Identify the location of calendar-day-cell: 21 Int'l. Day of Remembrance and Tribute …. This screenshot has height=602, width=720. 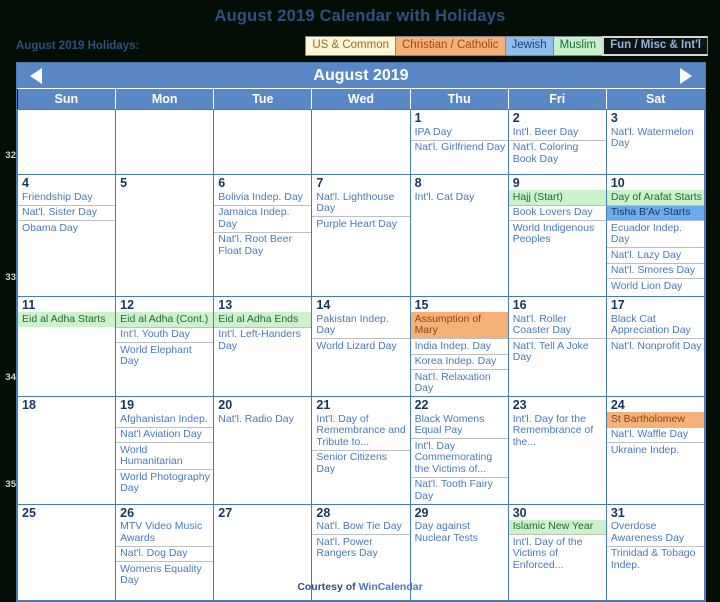
(361, 450).